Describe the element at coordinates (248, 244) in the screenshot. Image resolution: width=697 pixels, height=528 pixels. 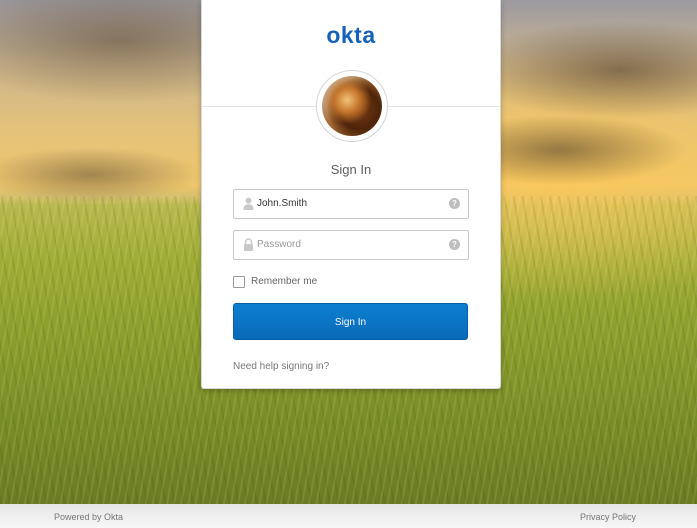
I see `lock-icon` at that location.